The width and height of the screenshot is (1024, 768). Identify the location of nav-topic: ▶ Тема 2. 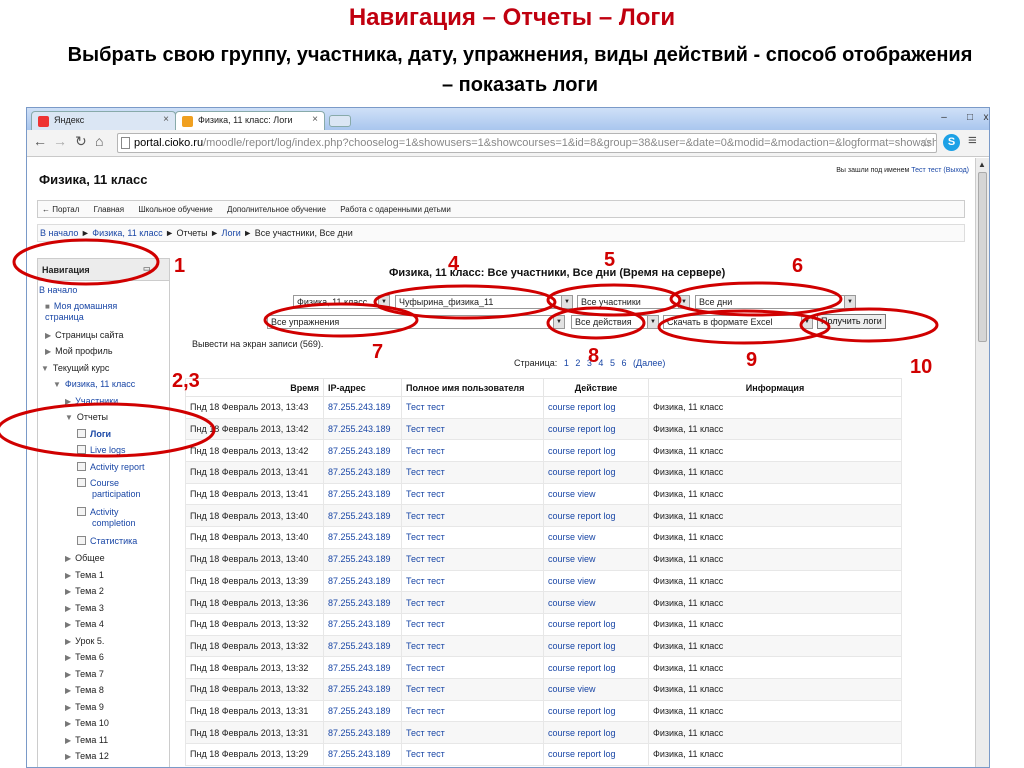
(84, 591).